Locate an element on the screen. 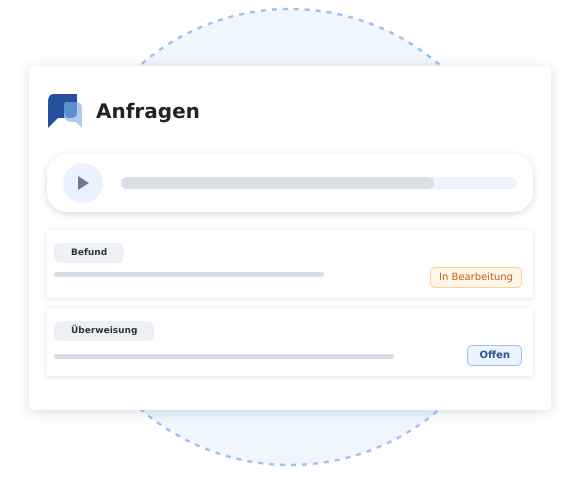 This screenshot has width=580, height=477. logo-icon is located at coordinates (65, 111).